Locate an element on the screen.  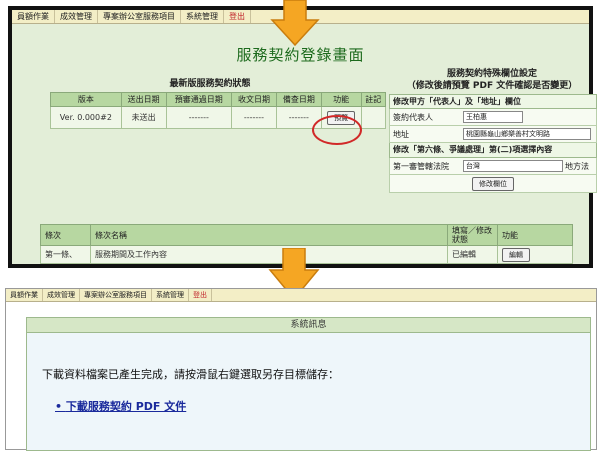
down-arrow-icon is located at coordinates (295, 23).